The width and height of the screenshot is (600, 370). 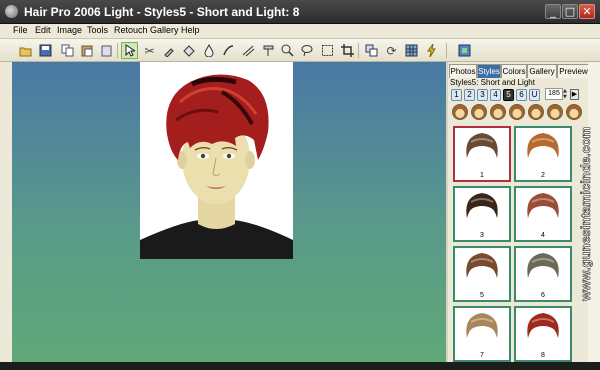 I want to click on portrait-photo, so click(x=216, y=160).